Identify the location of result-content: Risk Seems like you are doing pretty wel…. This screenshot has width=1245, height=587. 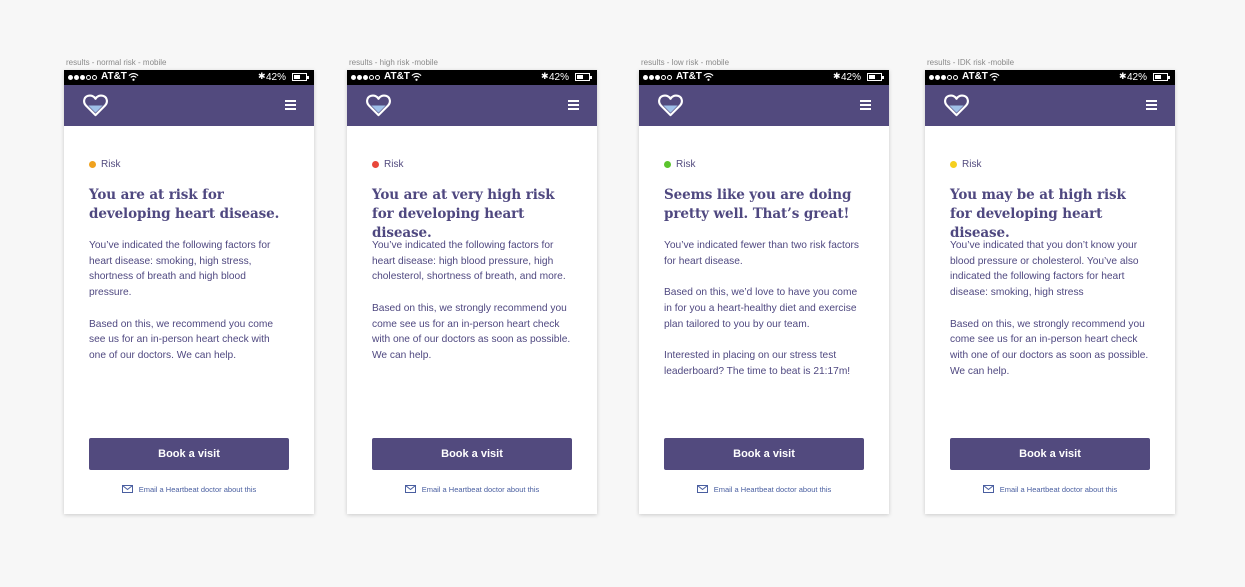
(764, 268).